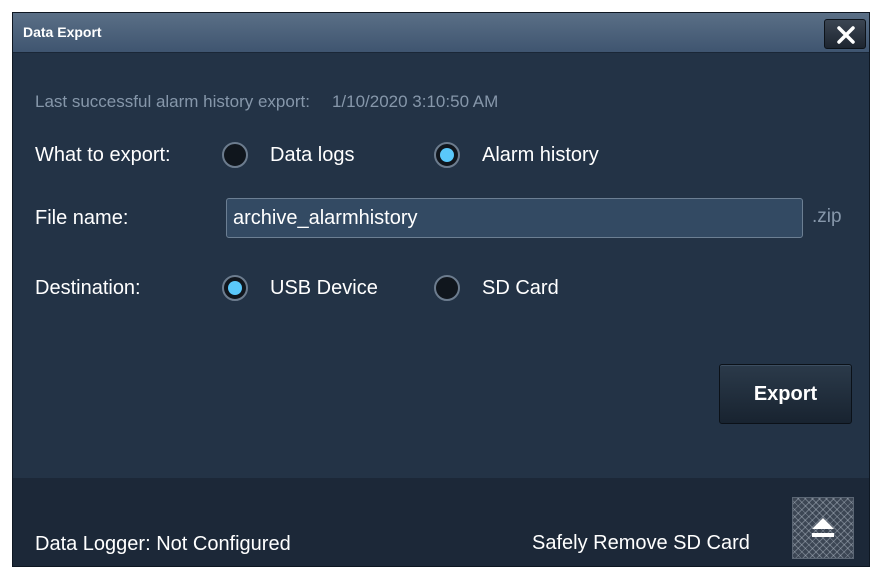 Image resolution: width=873 pixels, height=567 pixels. Describe the element at coordinates (103, 155) in the screenshot. I see `what-to-export-label: What to export:` at that location.